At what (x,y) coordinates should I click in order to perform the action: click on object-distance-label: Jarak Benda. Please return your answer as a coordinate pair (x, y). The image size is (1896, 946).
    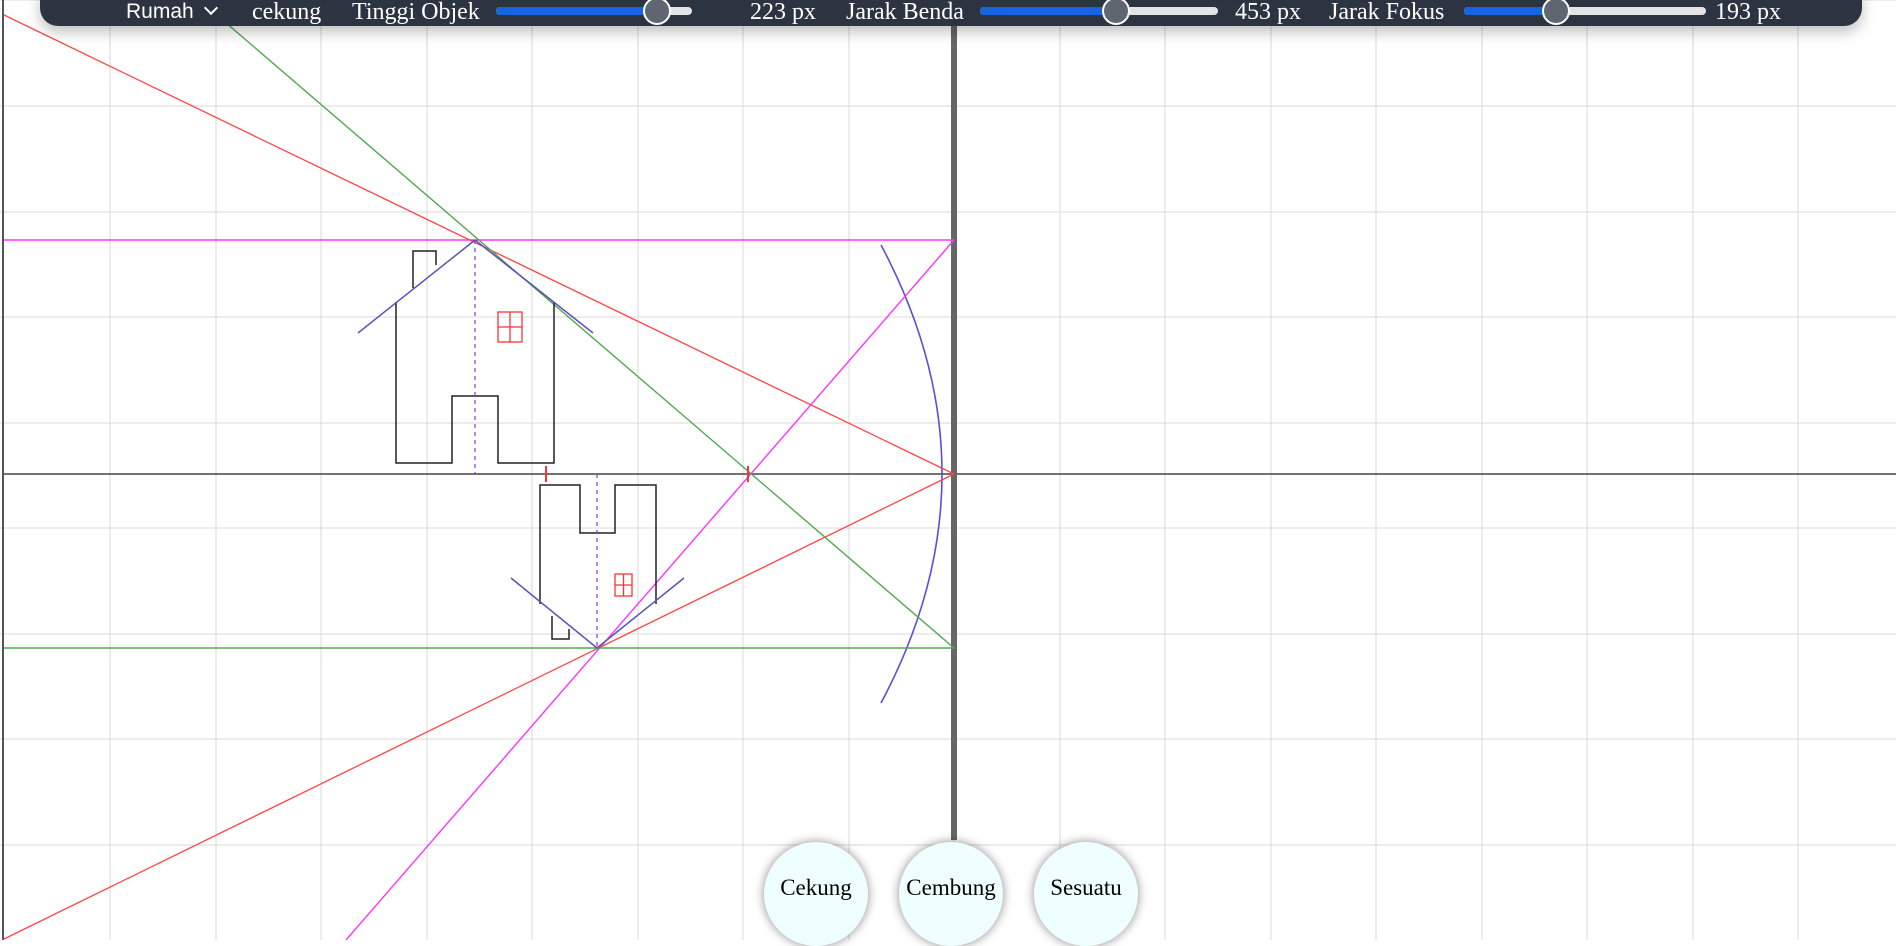
    Looking at the image, I should click on (905, 12).